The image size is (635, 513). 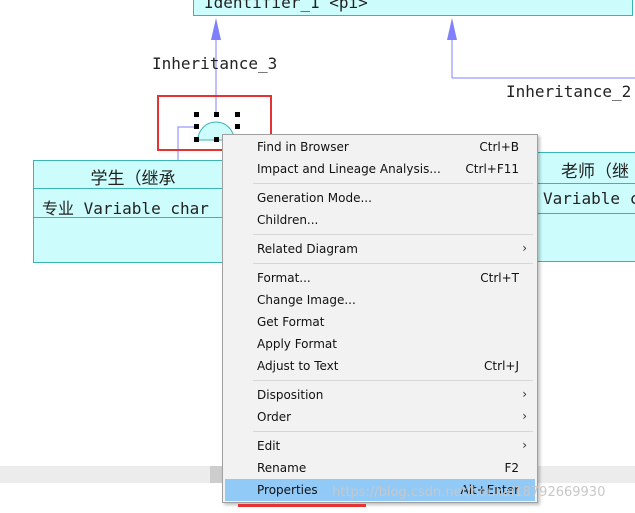 What do you see at coordinates (290, 395) in the screenshot?
I see `menu-item-label: Disposition` at bounding box center [290, 395].